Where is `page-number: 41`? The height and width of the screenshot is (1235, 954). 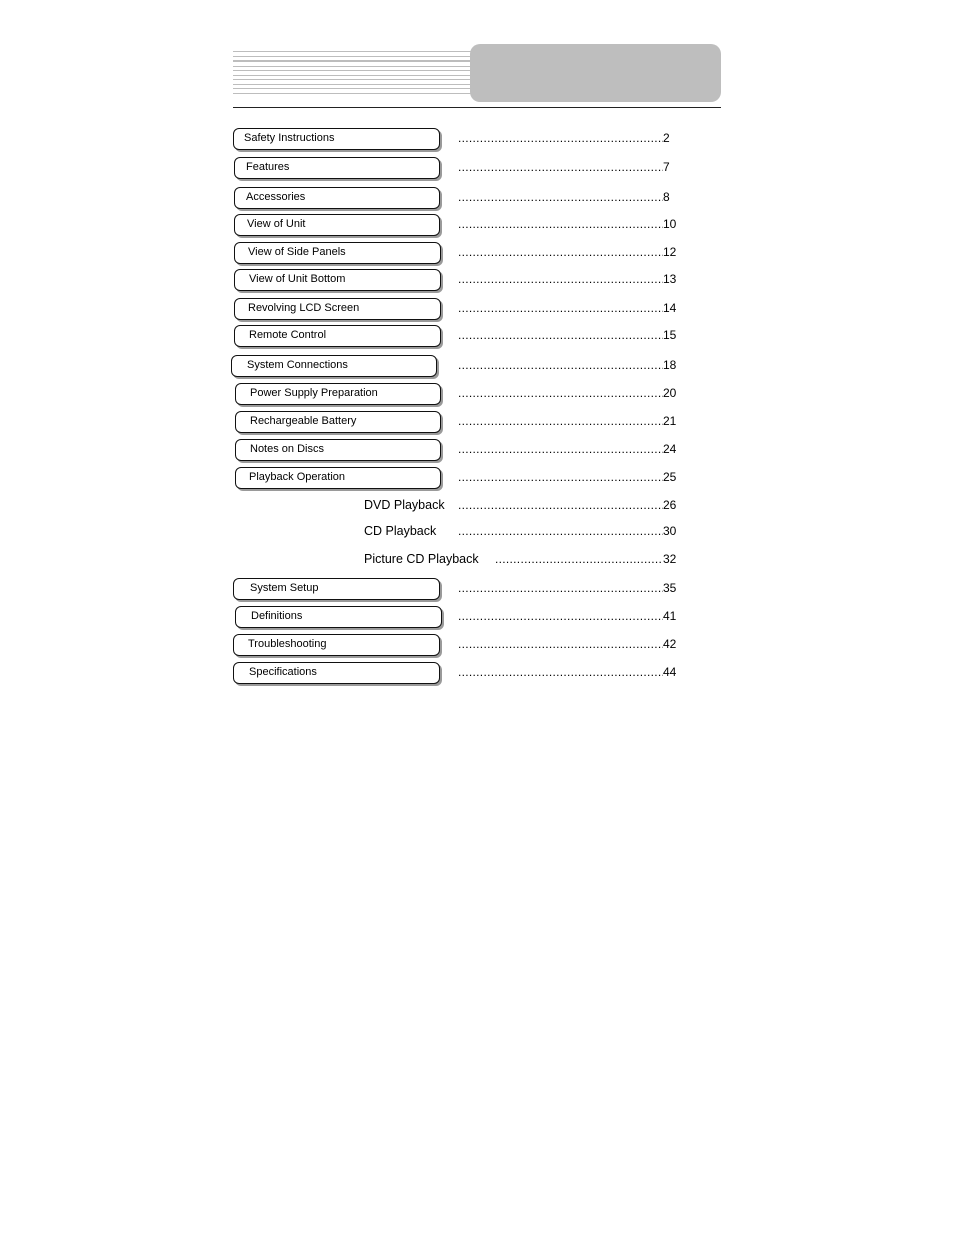
page-number: 41 is located at coordinates (670, 616).